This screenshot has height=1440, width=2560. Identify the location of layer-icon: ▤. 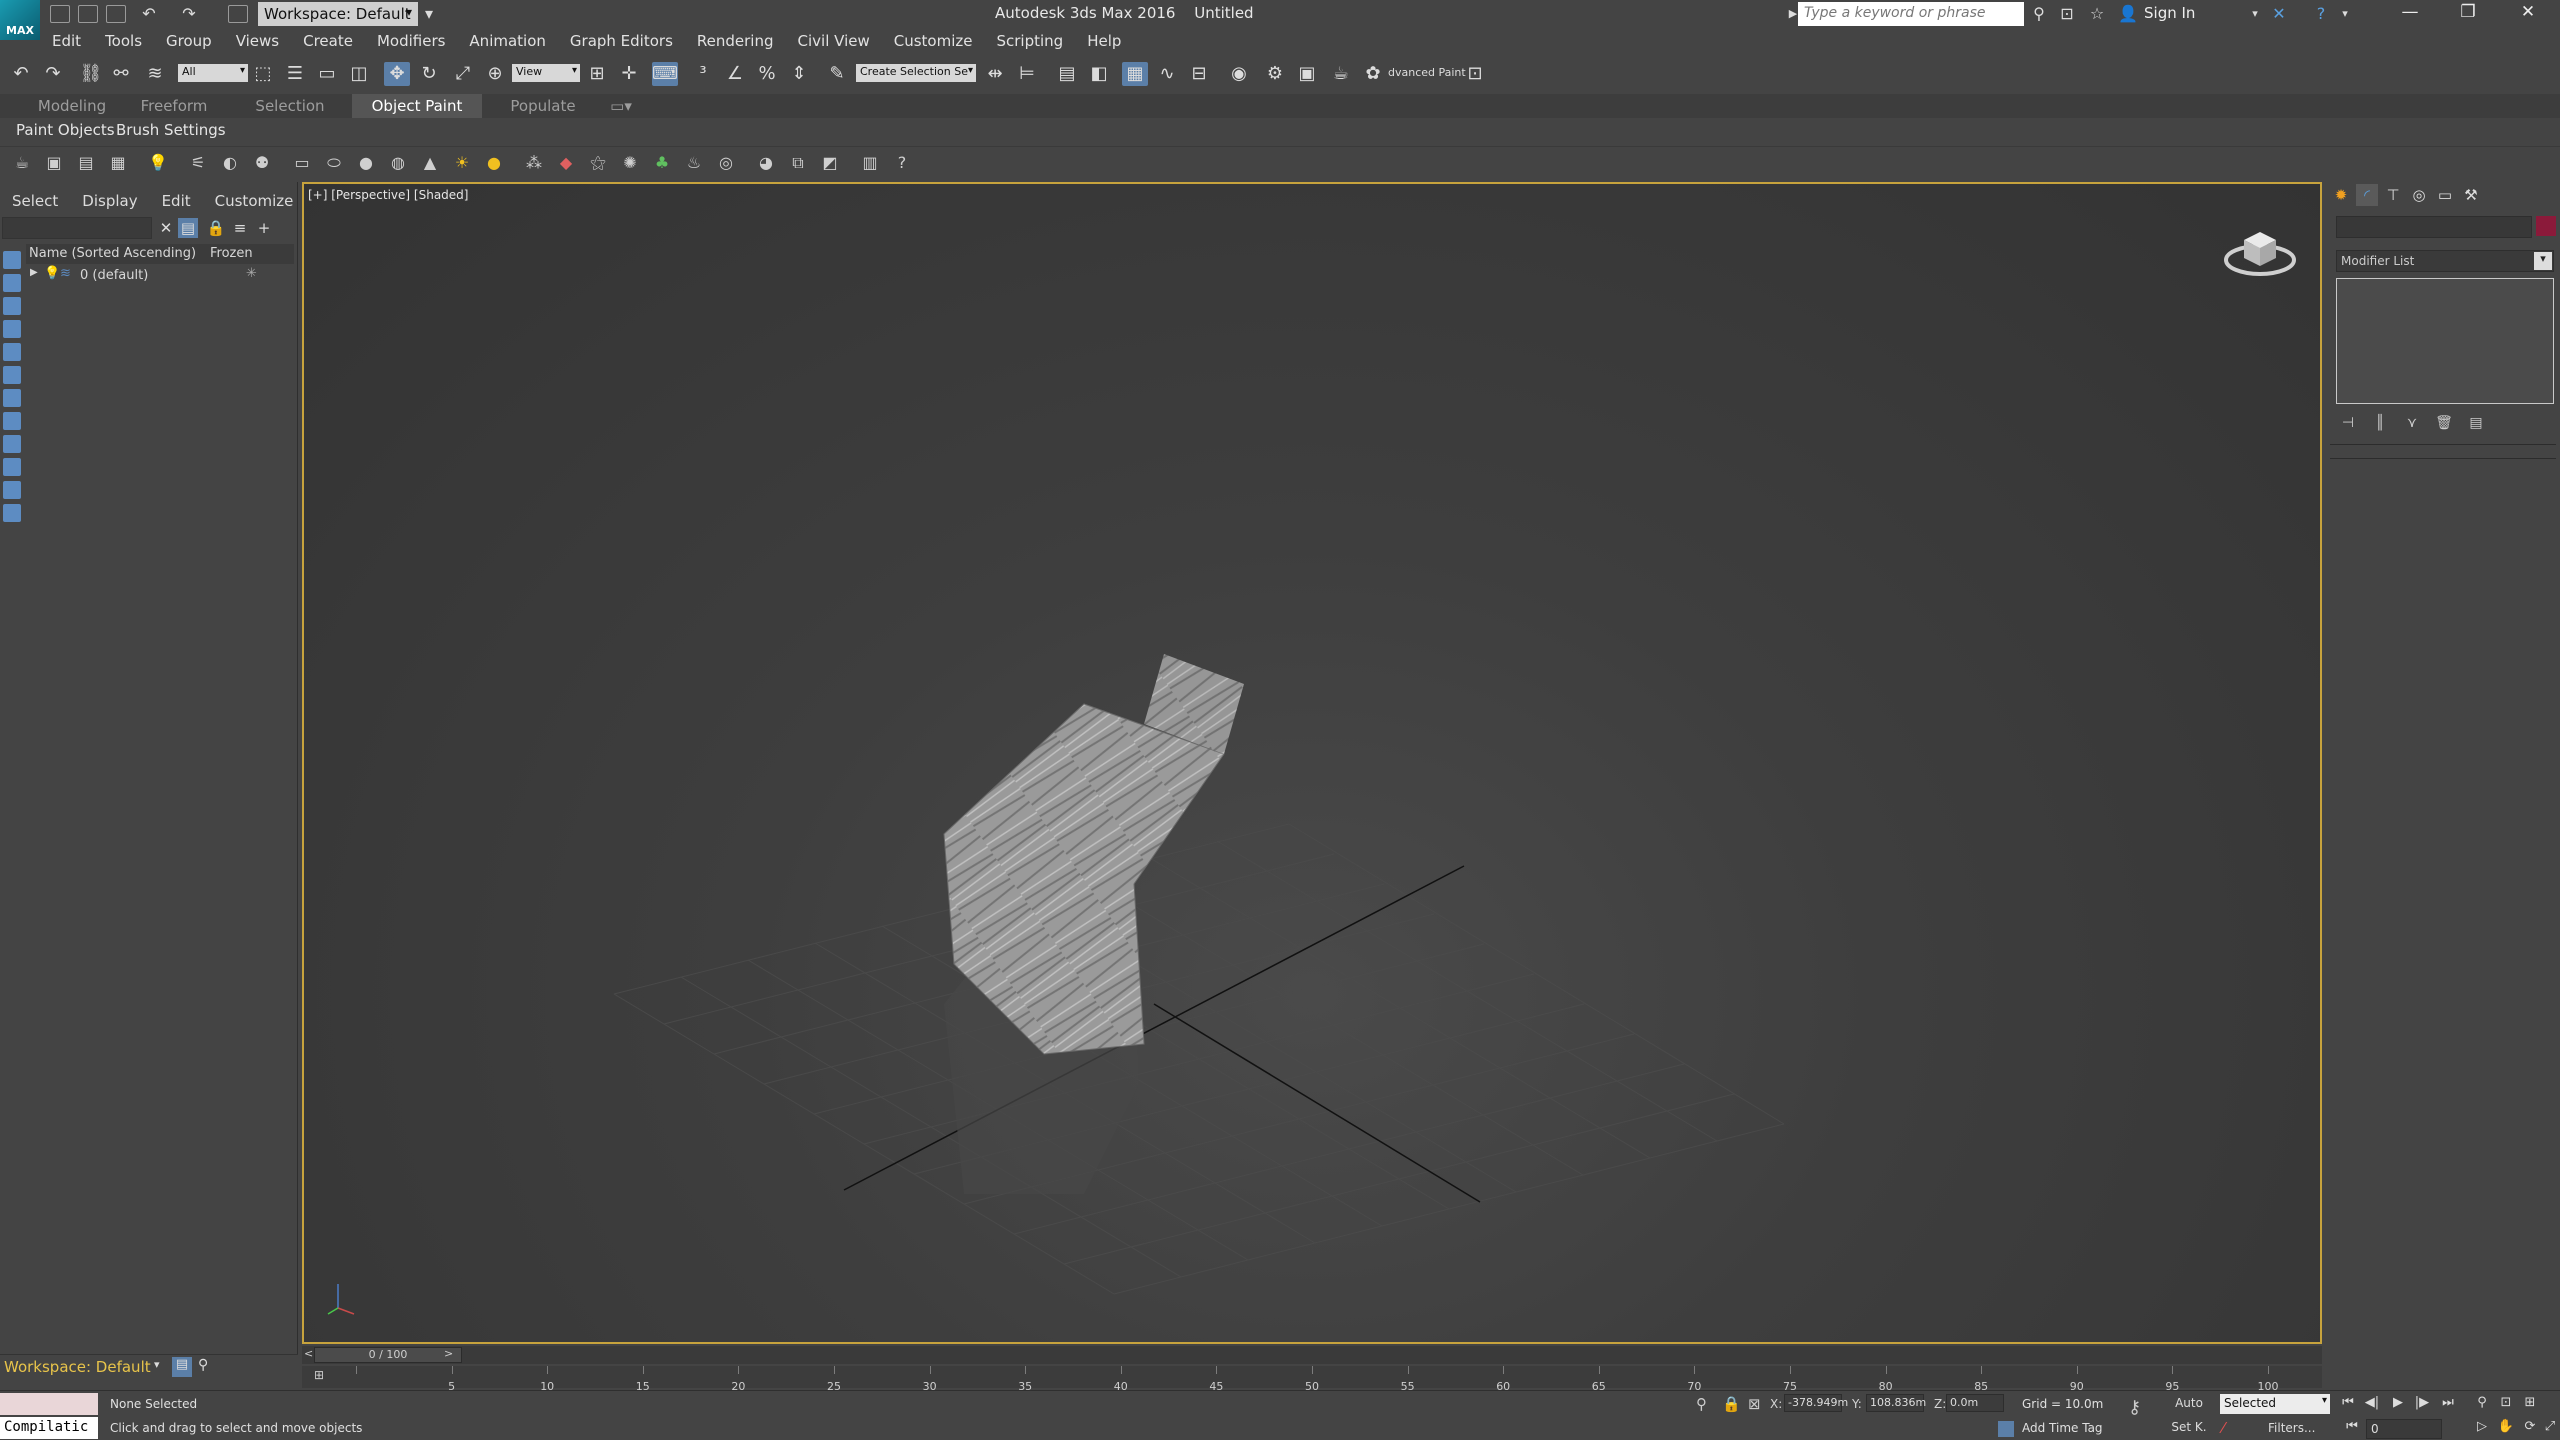
(86, 163).